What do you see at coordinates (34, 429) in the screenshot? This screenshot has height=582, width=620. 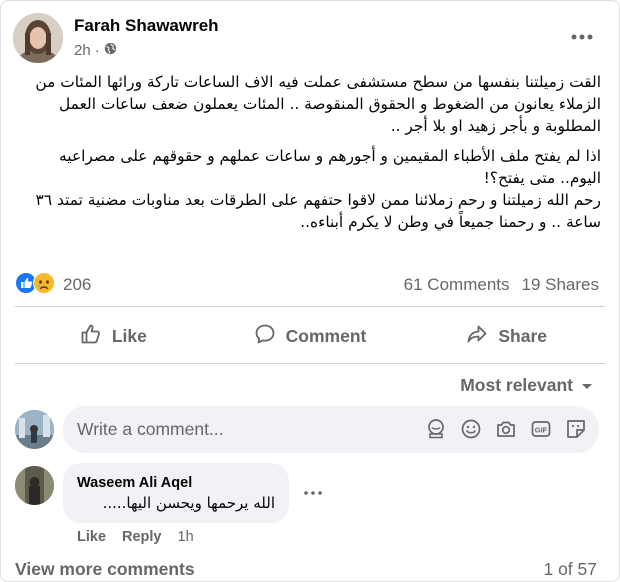 I see `my-avatar` at bounding box center [34, 429].